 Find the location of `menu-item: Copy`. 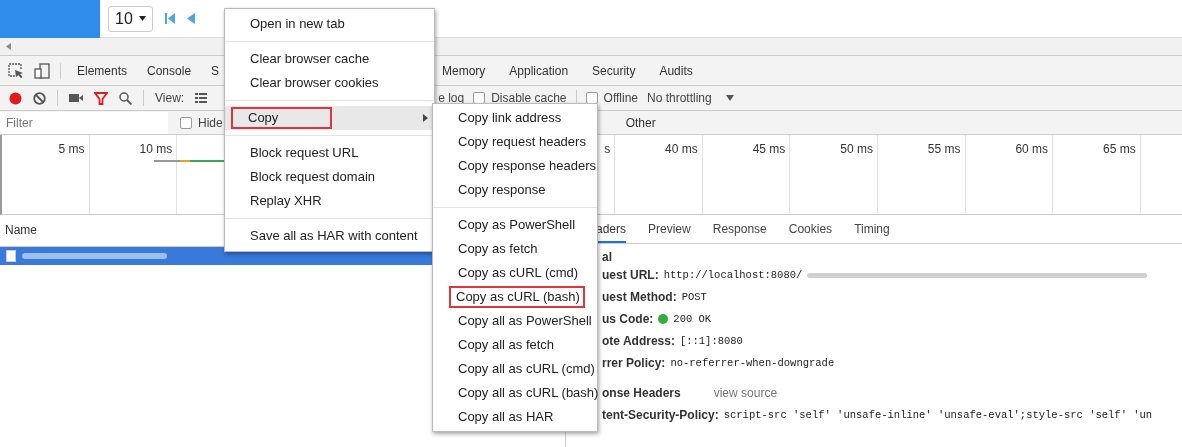

menu-item: Copy is located at coordinates (329, 118).